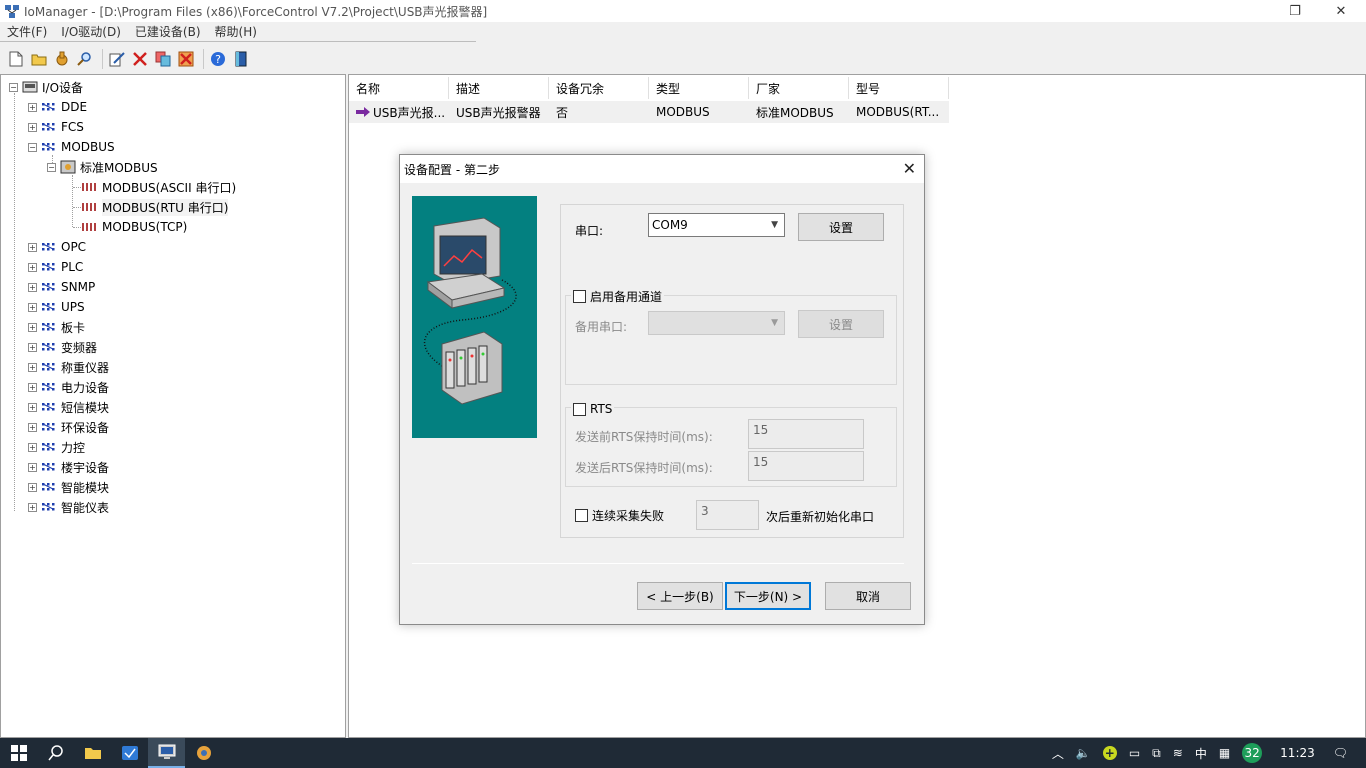 Image resolution: width=1366 pixels, height=768 pixels. Describe the element at coordinates (186, 59) in the screenshot. I see `cut-icon` at that location.